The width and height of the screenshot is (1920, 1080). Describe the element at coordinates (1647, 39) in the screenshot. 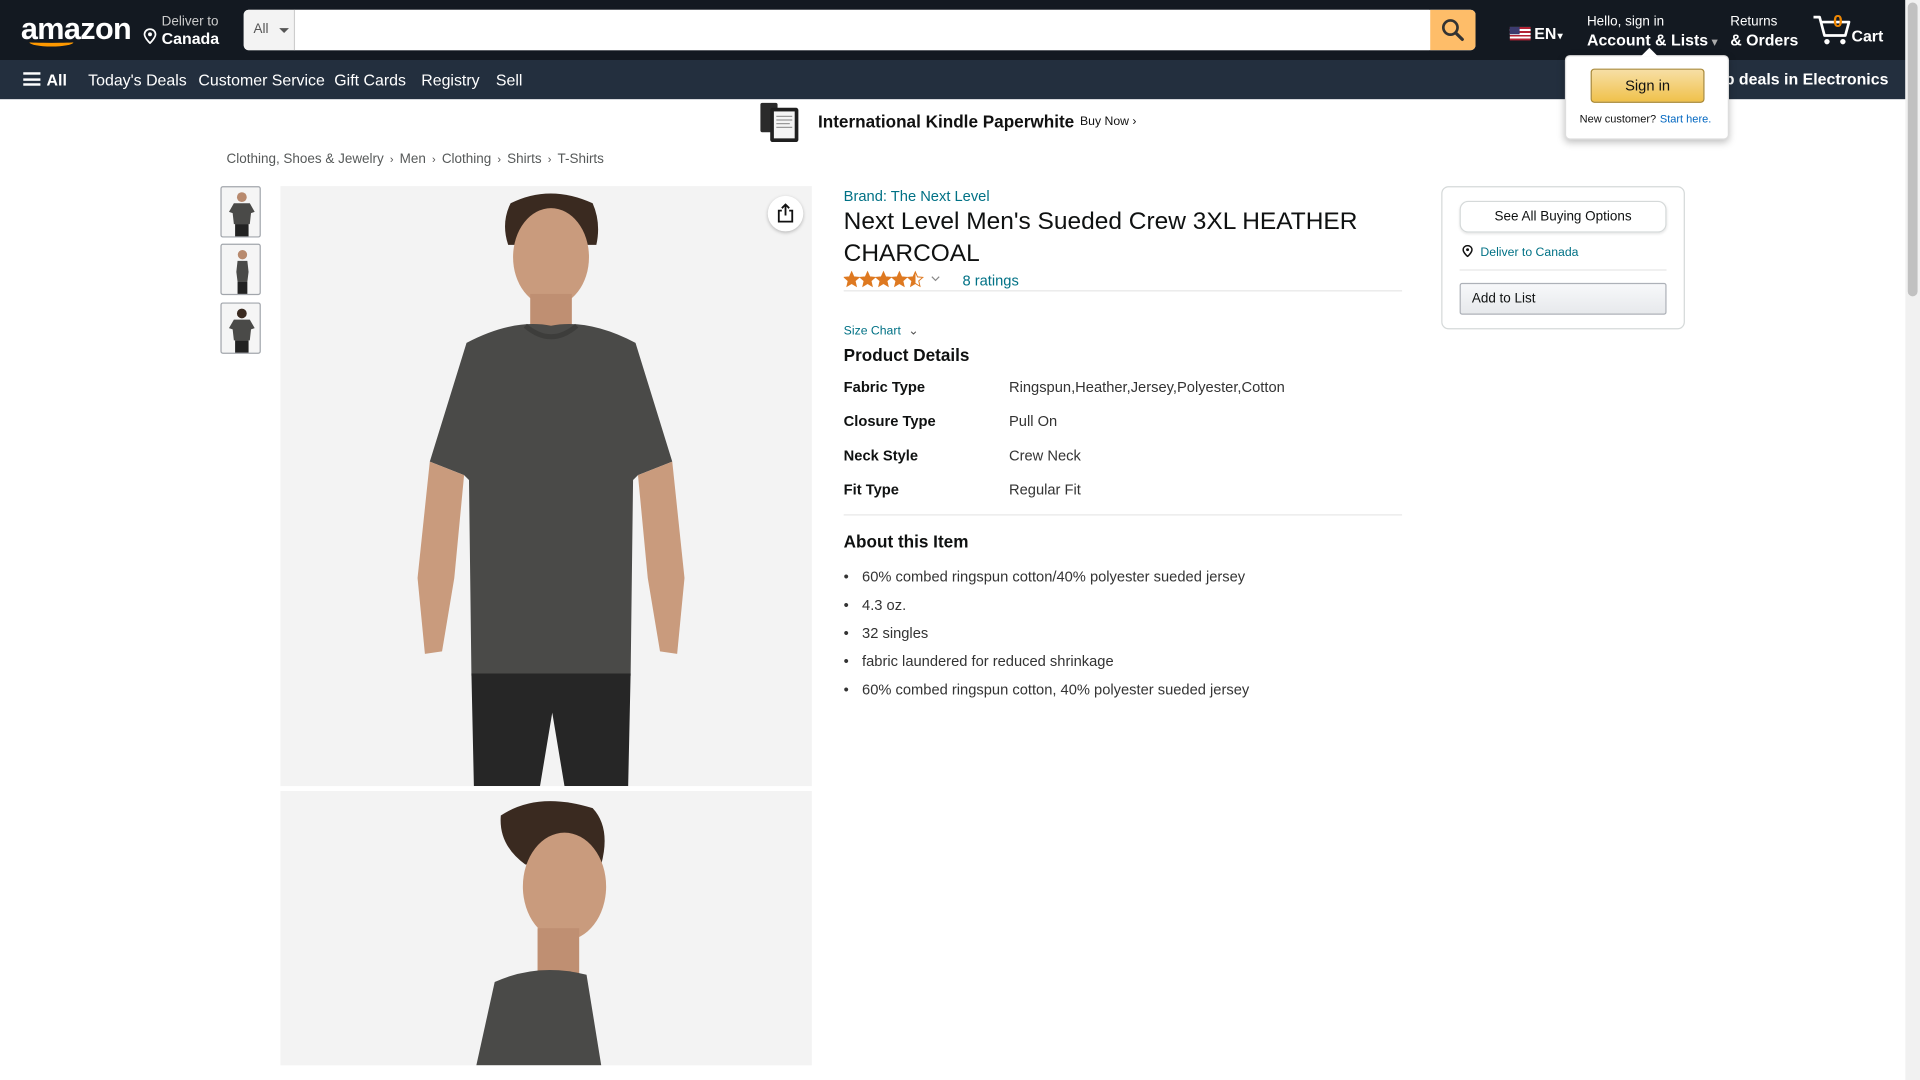

I see `account-label: Account & Lists` at that location.